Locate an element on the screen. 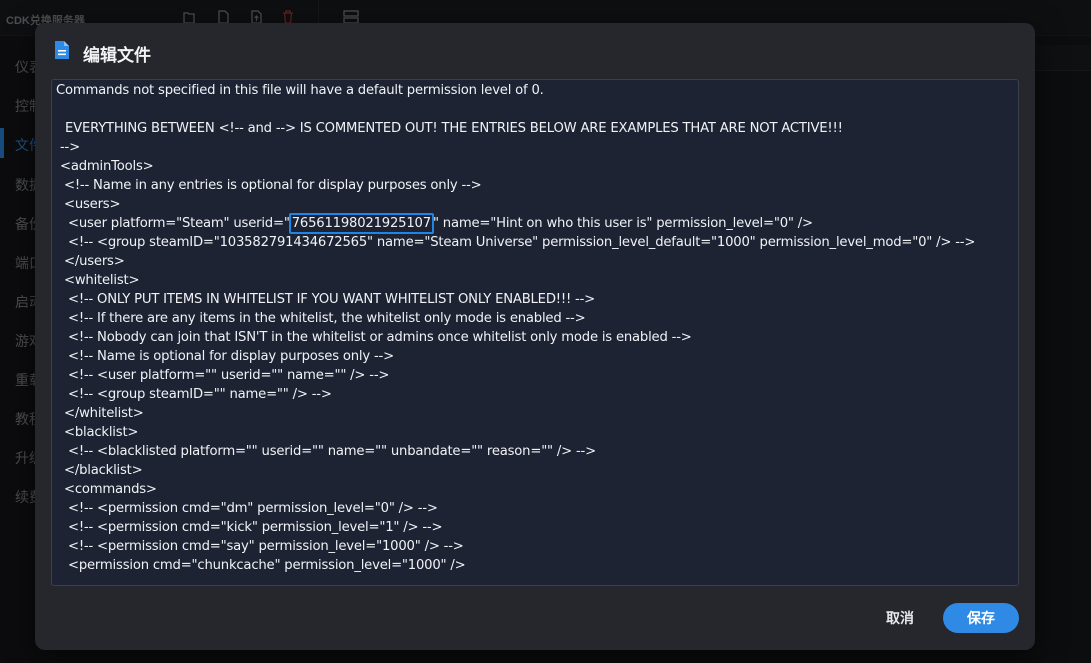 This screenshot has height=663, width=1091. code-line: </users> is located at coordinates (92, 261).